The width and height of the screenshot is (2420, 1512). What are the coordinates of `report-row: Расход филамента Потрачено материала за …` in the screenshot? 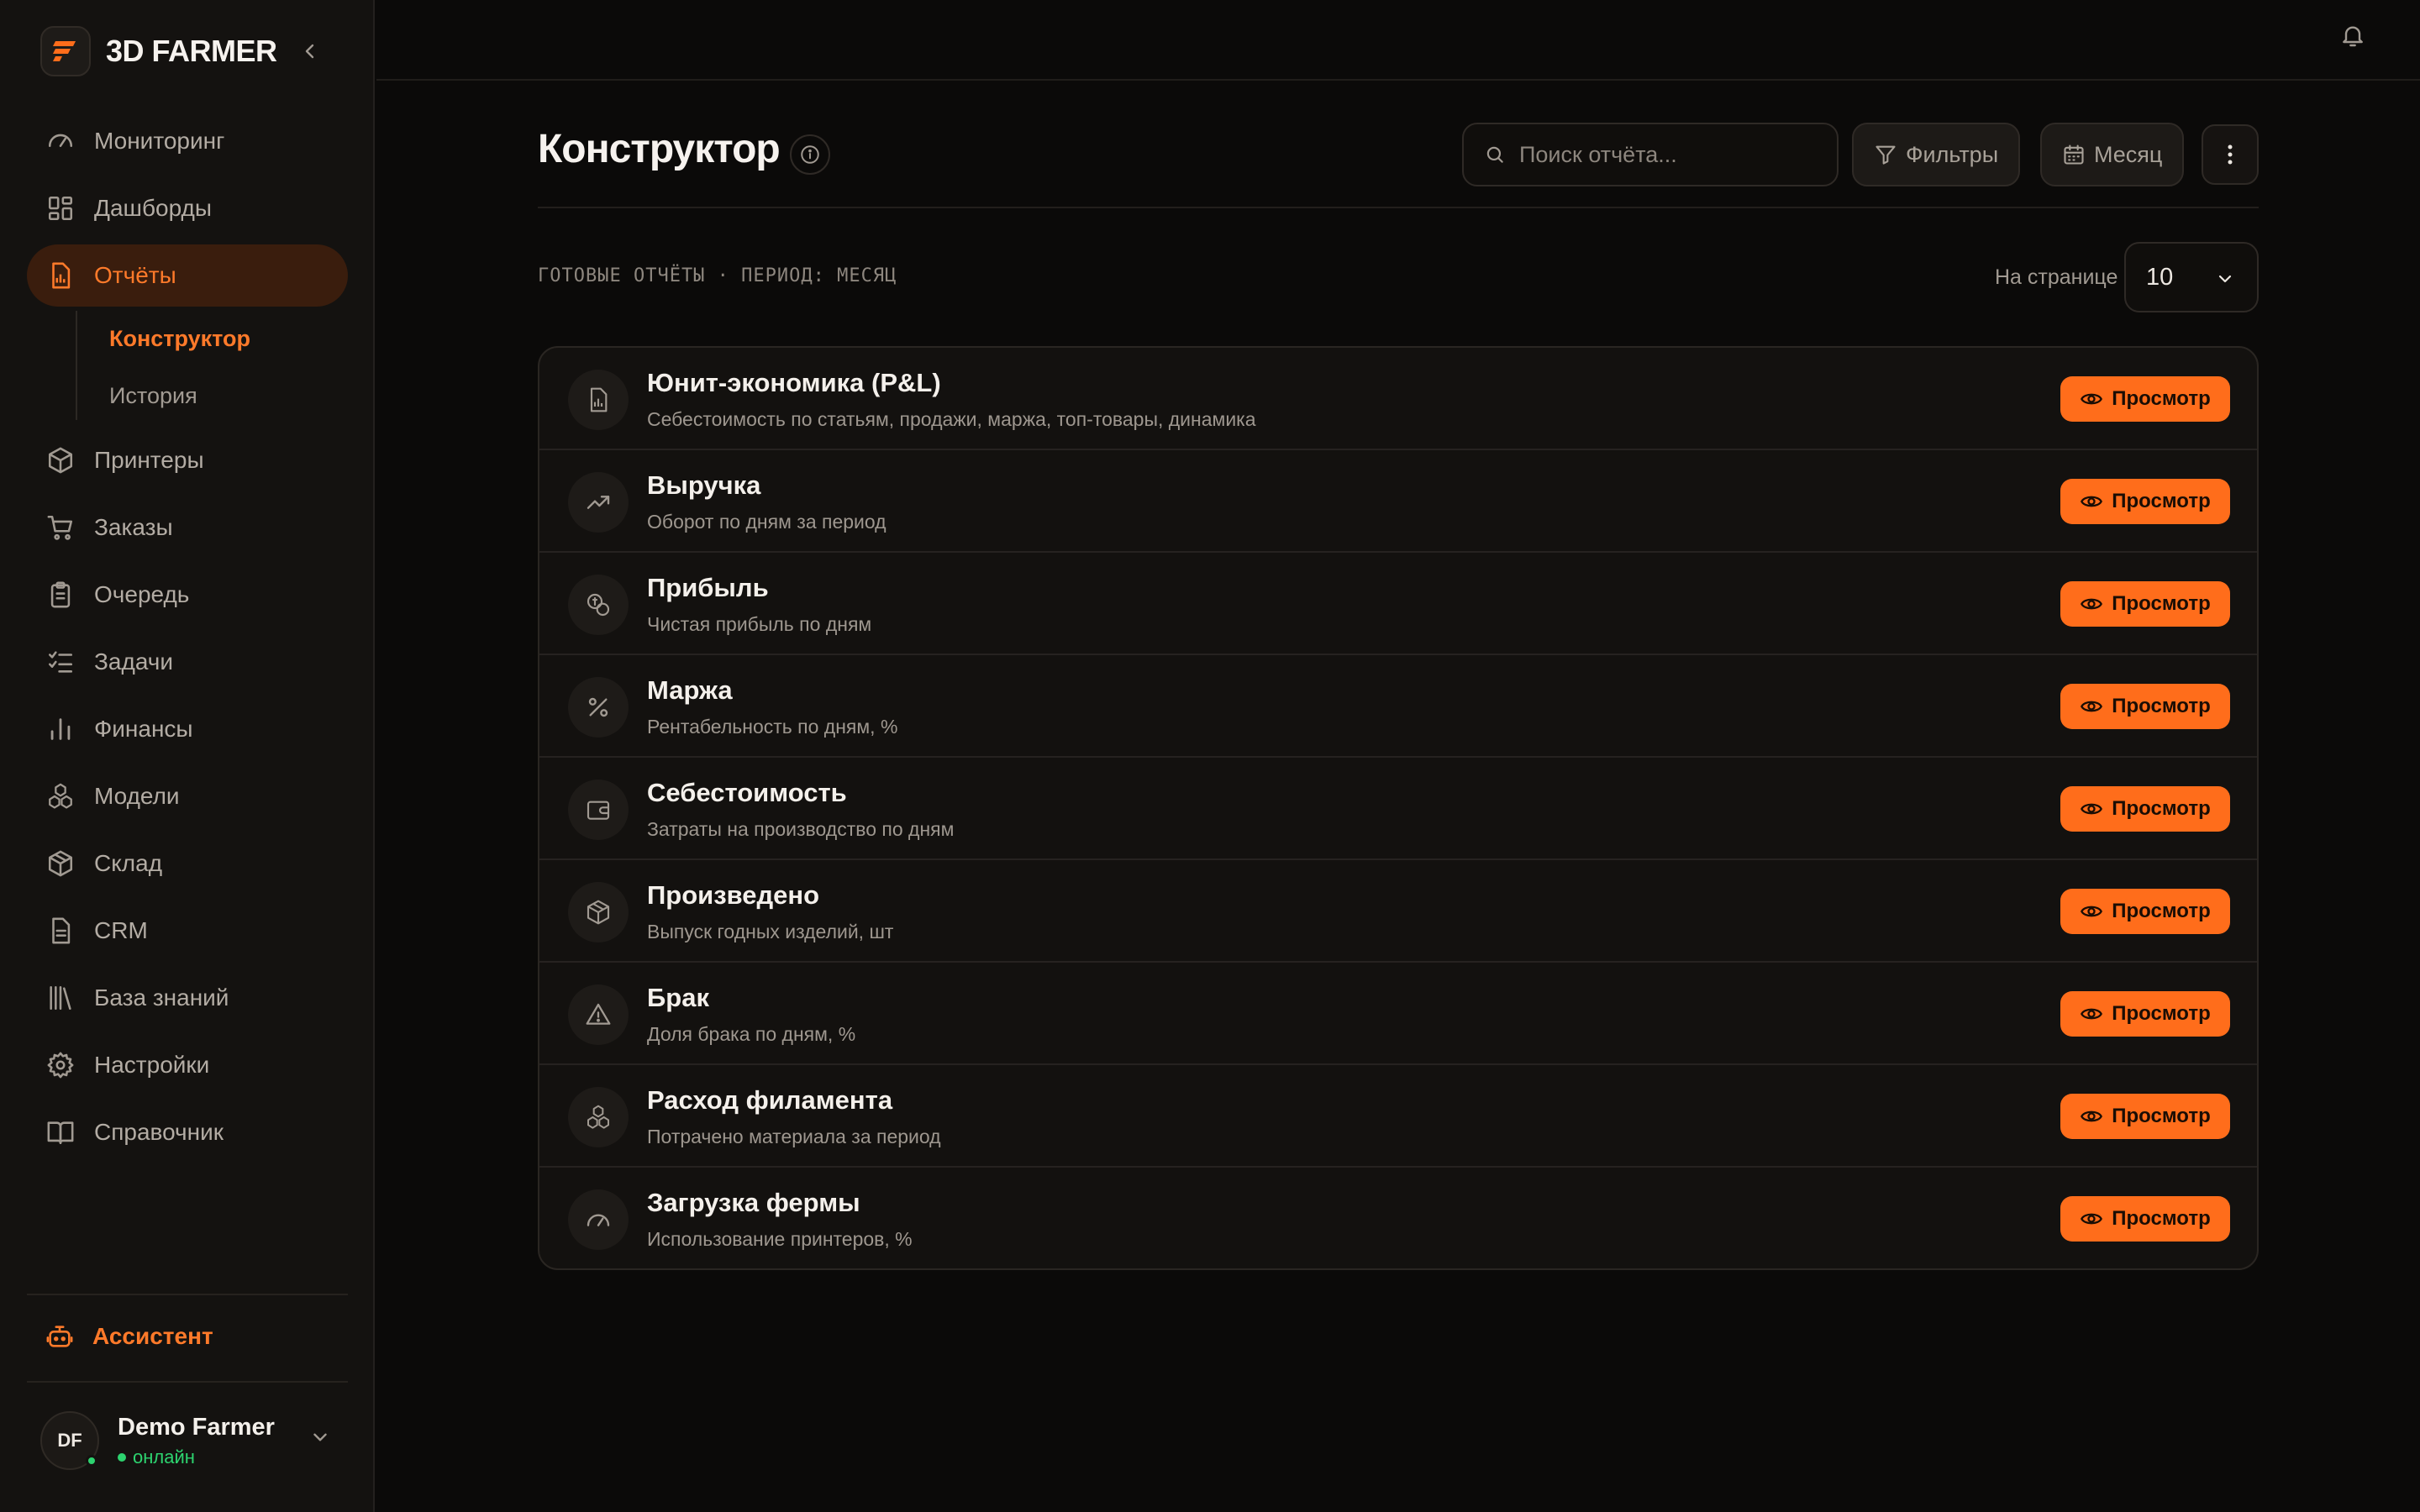 It's located at (1398, 1116).